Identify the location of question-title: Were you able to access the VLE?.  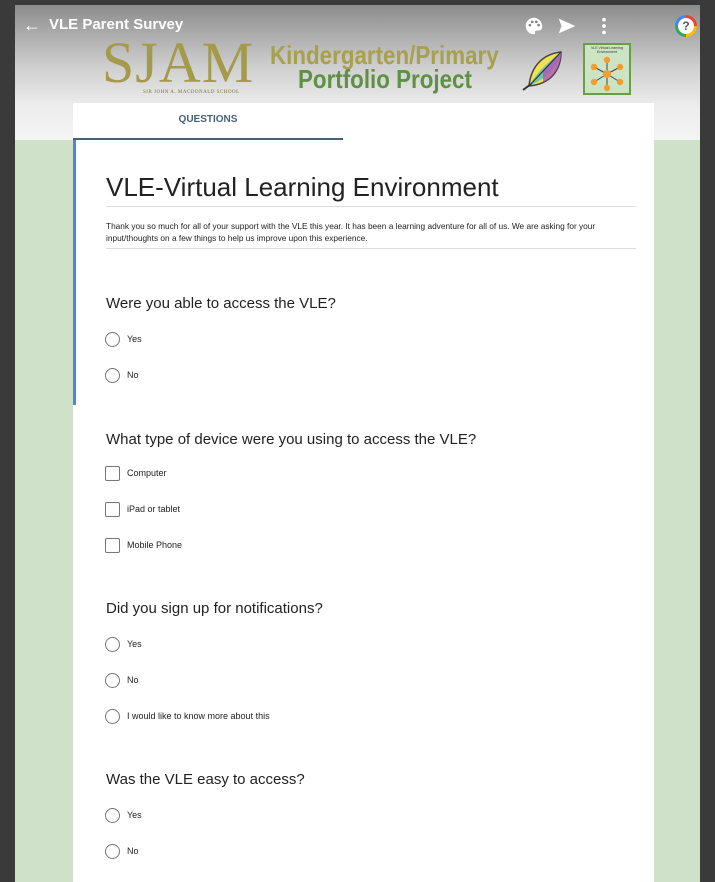
(221, 303).